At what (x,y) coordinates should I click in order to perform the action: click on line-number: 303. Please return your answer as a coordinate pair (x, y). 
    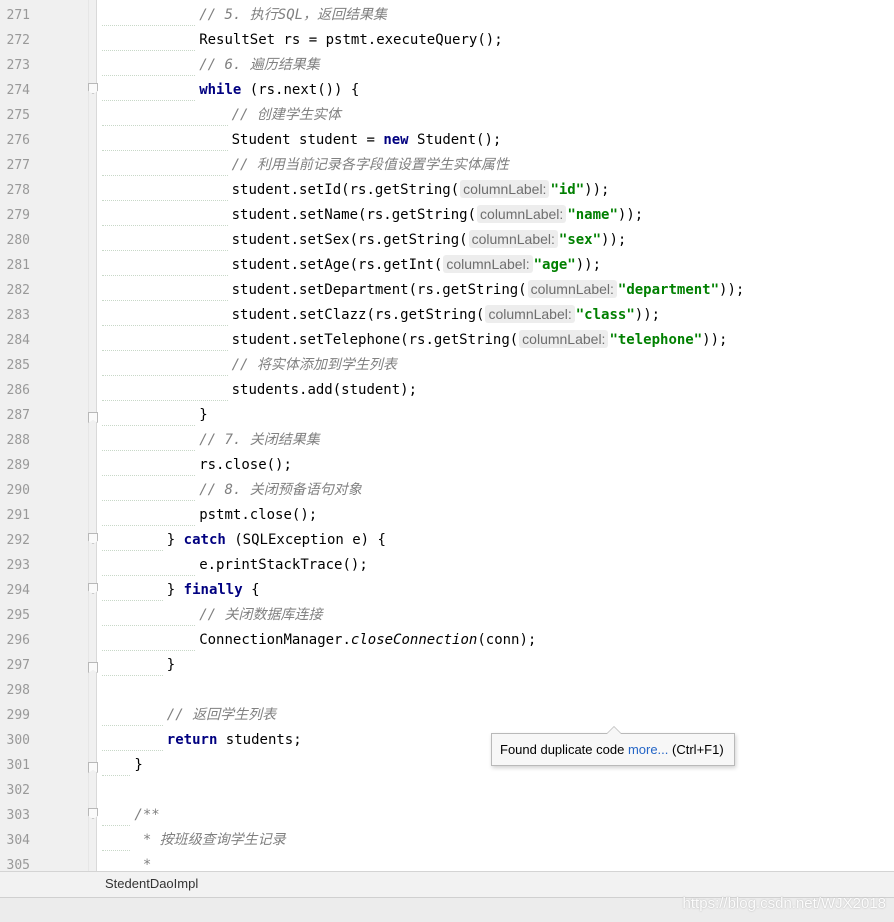
    Looking at the image, I should click on (15, 815).